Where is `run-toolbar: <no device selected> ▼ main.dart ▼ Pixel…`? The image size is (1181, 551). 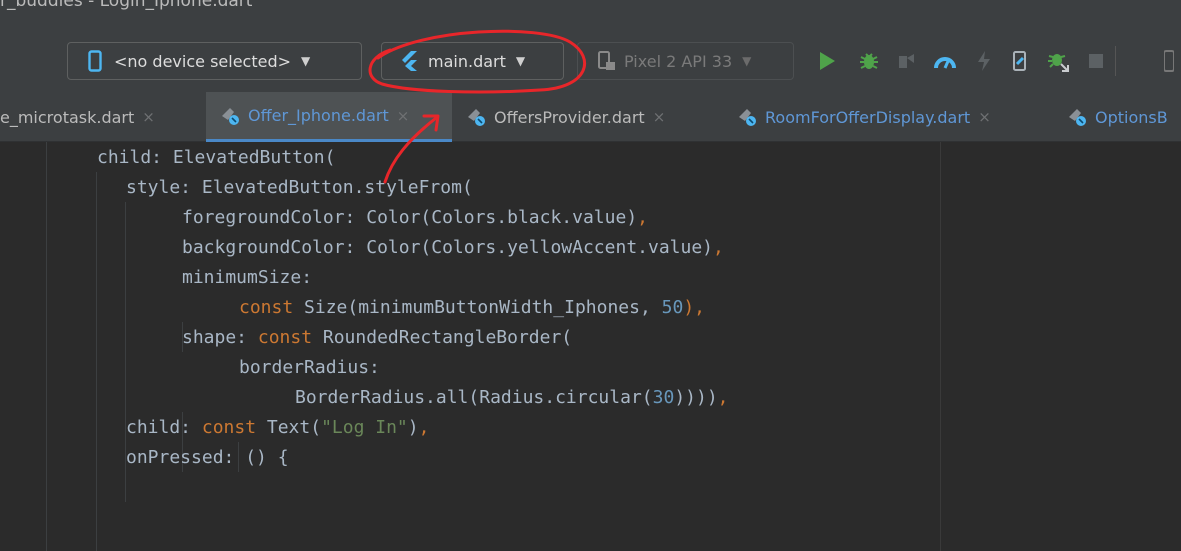 run-toolbar: <no device selected> ▼ main.dart ▼ Pixel… is located at coordinates (590, 62).